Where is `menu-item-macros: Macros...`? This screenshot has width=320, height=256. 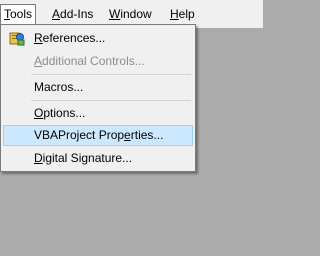
menu-item-macros: Macros... is located at coordinates (98, 87).